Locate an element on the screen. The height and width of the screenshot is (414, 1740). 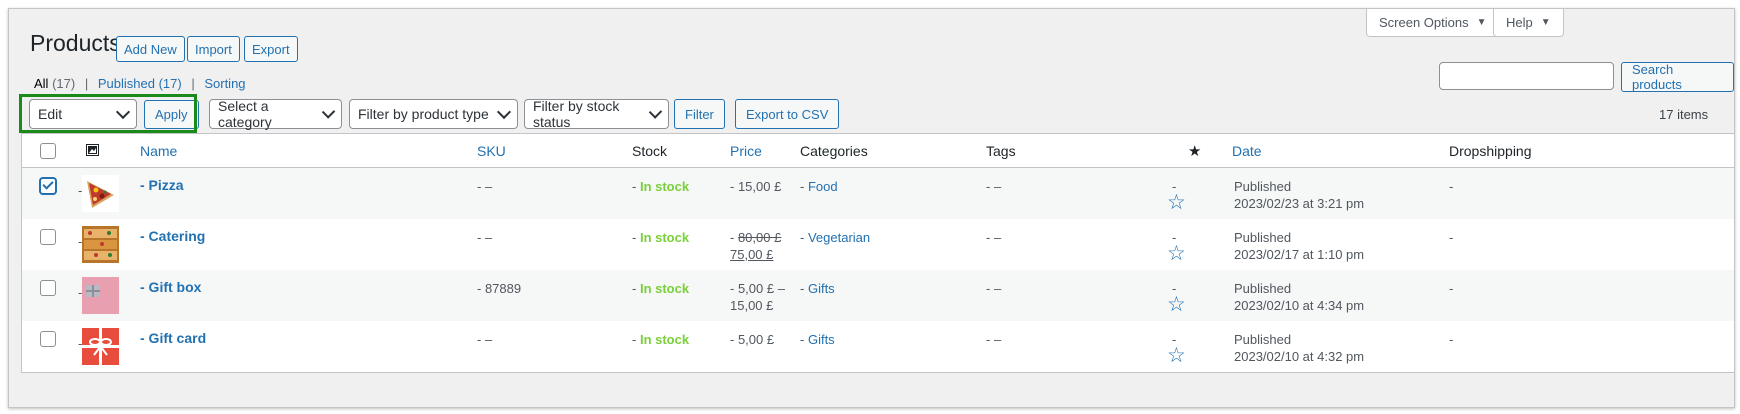
view-filters: All (17) | Published (17) | Sorting is located at coordinates (140, 83).